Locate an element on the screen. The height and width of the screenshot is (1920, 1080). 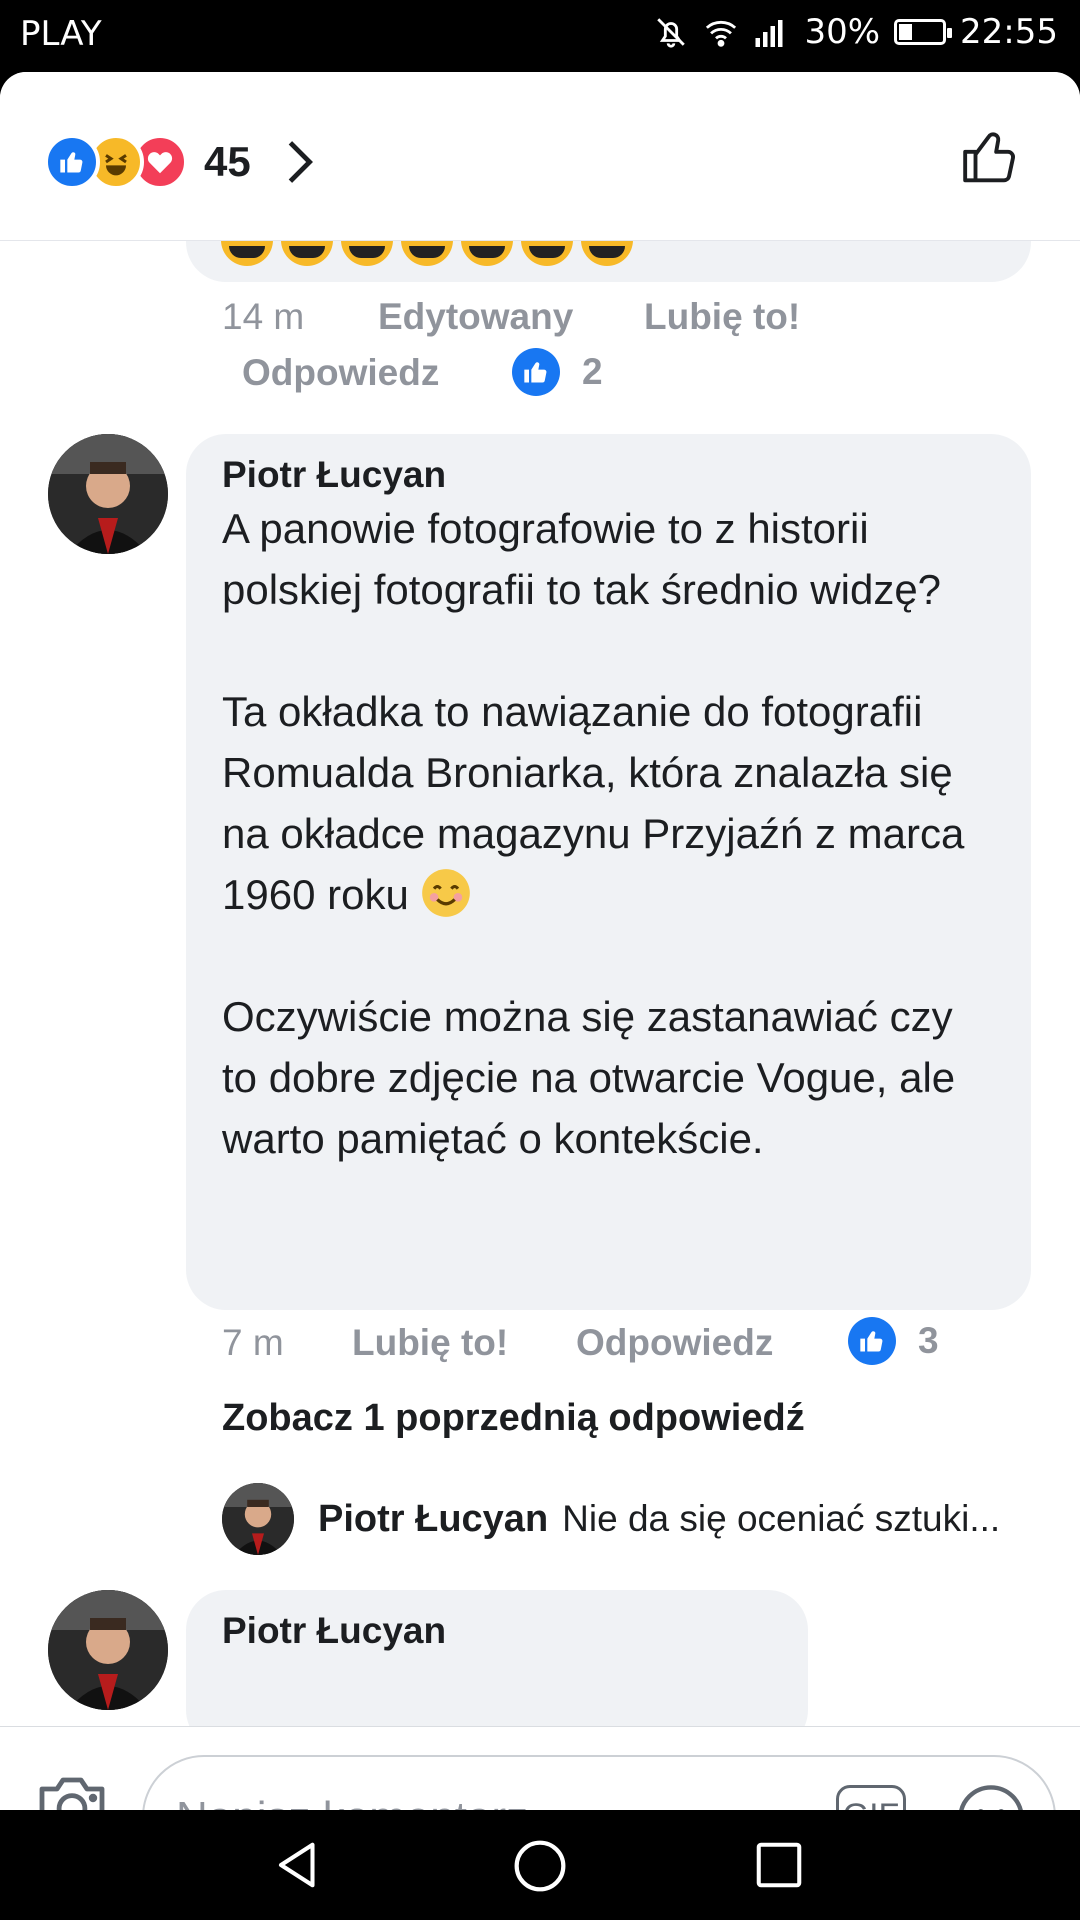
emoji-button is located at coordinates (991, 1796).